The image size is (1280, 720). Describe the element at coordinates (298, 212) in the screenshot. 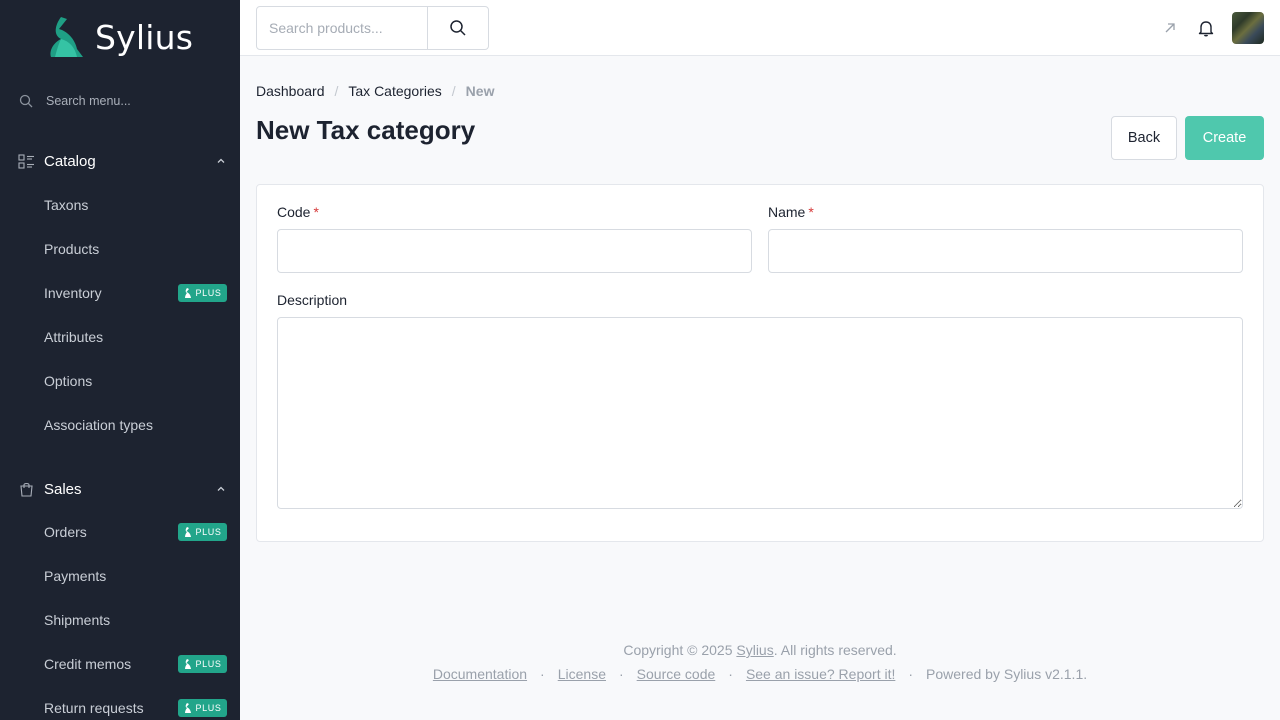

I see `code-label: Code *` at that location.